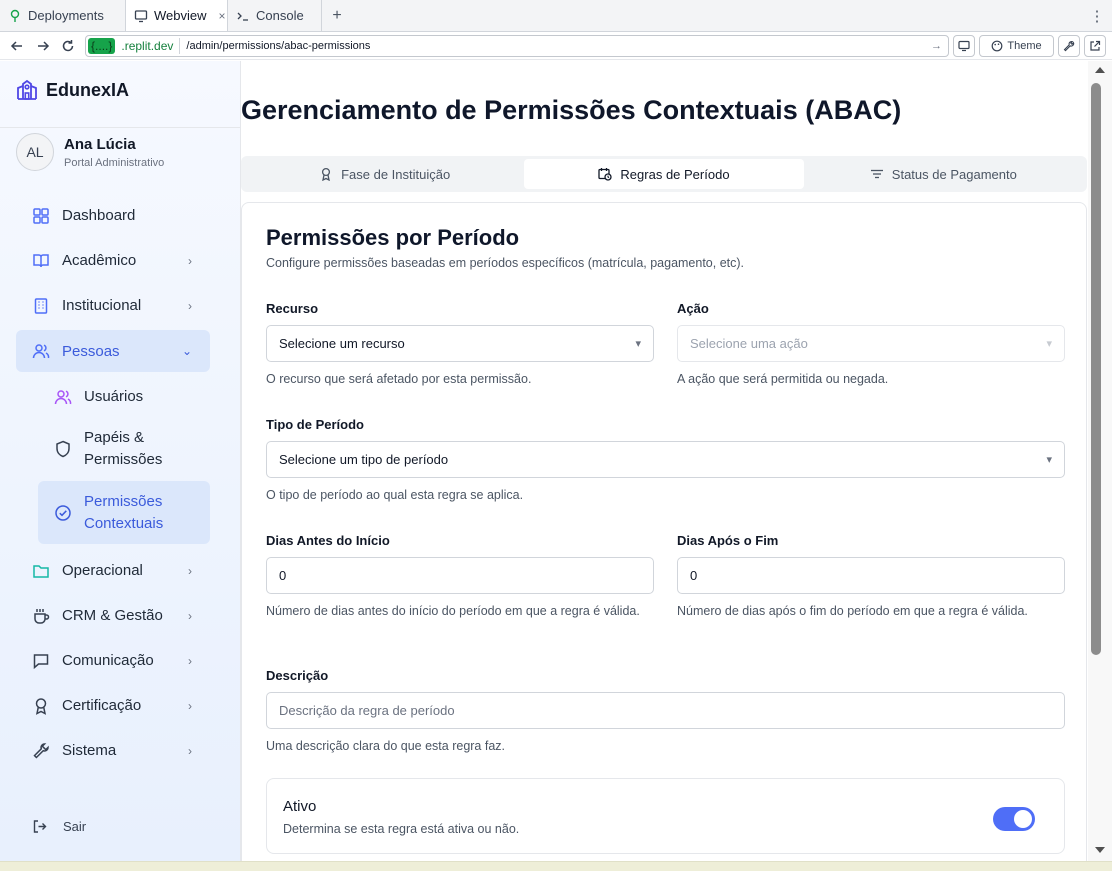 The image size is (1112, 871). Describe the element at coordinates (15, 16) in the screenshot. I see `deploy-icon` at that location.